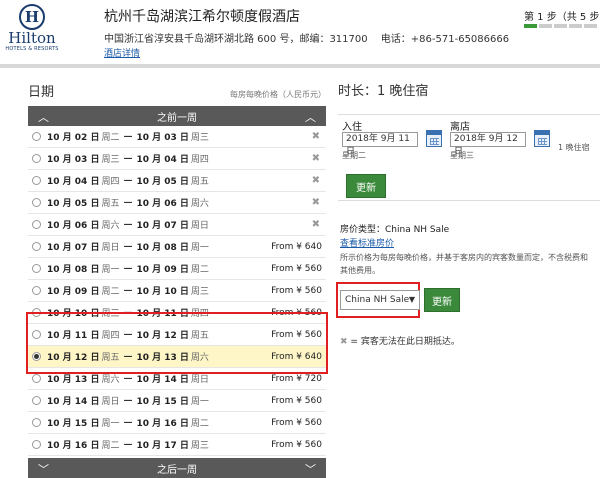 This screenshot has width=600, height=478. What do you see at coordinates (73, 380) in the screenshot?
I see `from-date: 10 月 13 日` at bounding box center [73, 380].